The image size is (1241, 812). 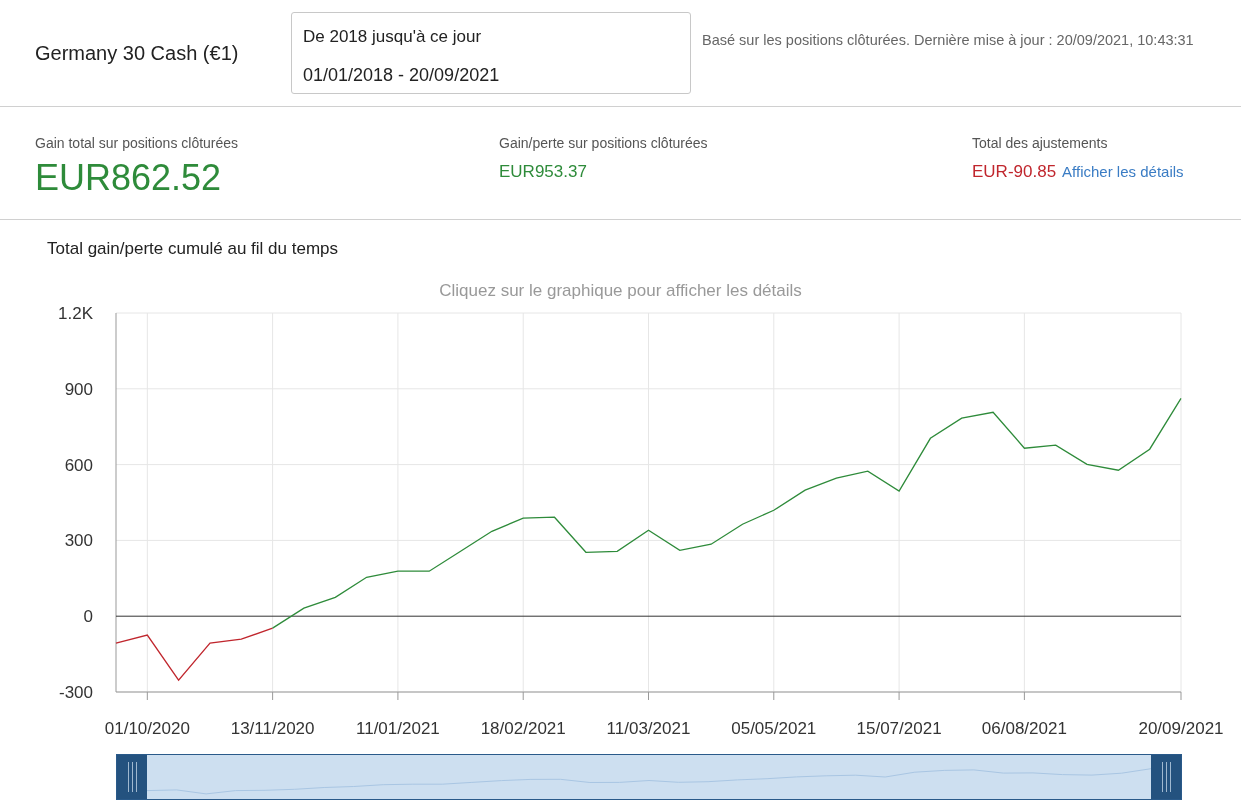 What do you see at coordinates (272, 728) in the screenshot?
I see `x-tick-label: 13/11/2020` at bounding box center [272, 728].